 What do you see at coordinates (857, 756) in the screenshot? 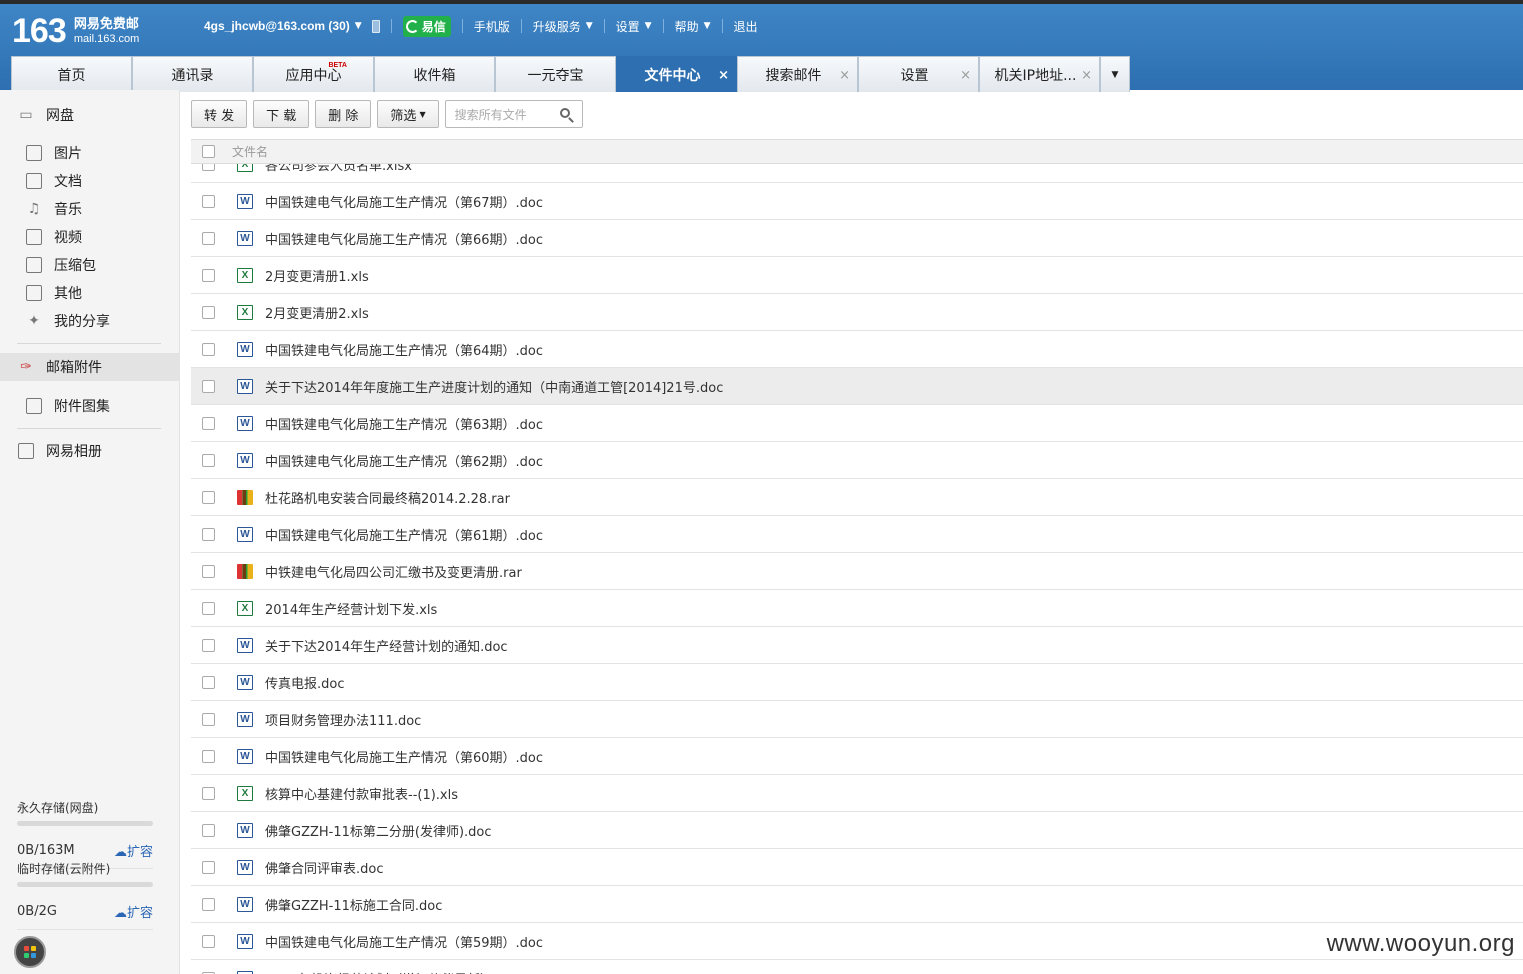
I see `table-row: W 中国铁建电气化局施工生产情况（第60期）.doc` at bounding box center [857, 756].